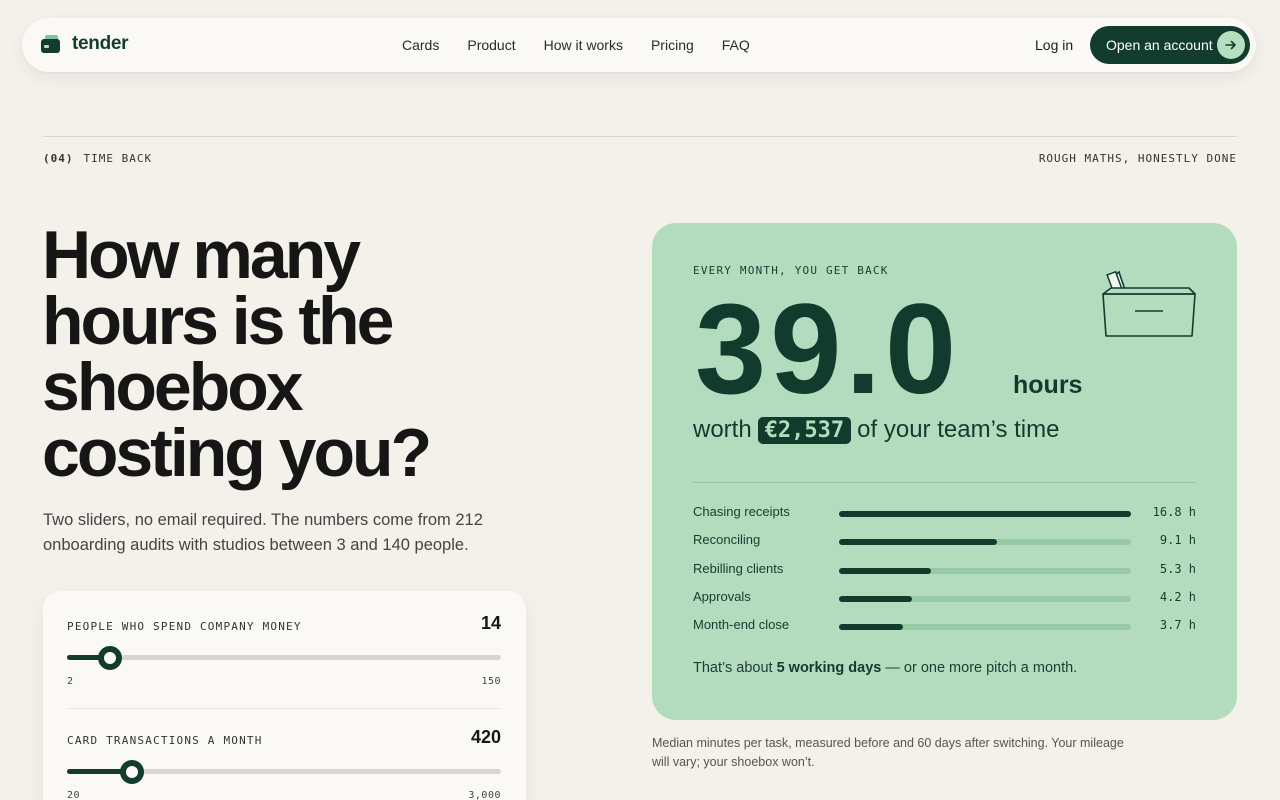 Image resolution: width=1280 pixels, height=800 pixels. Describe the element at coordinates (1231, 45) in the screenshot. I see `arrow-right-icon` at that location.